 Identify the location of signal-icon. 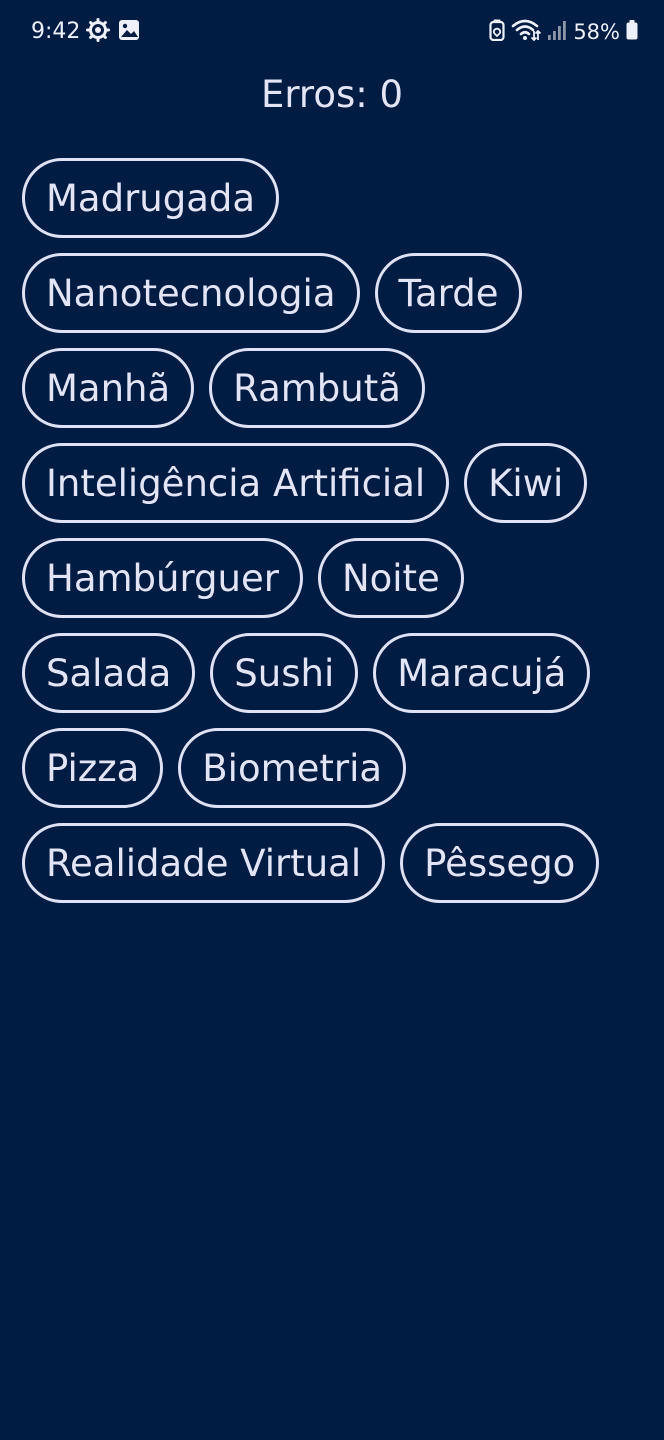
(557, 32).